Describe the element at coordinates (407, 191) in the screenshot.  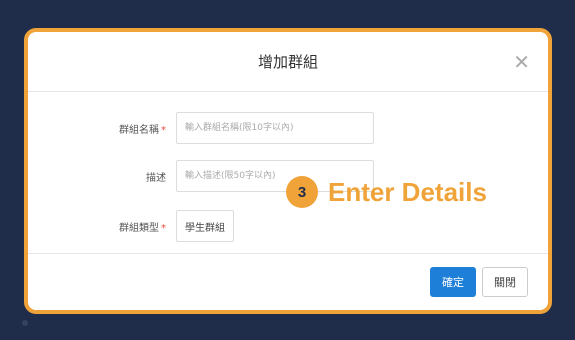
I see `callout-text: Enter Details` at that location.